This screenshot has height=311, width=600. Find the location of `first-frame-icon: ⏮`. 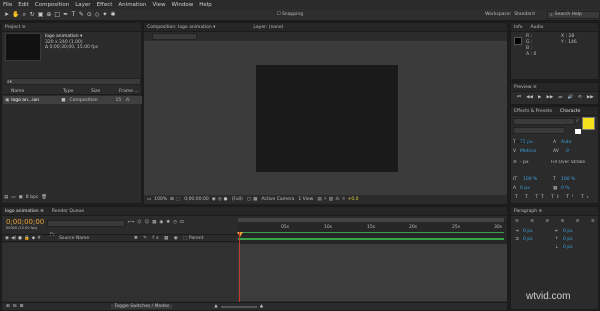

first-frame-icon: ⏮ is located at coordinates (519, 97).